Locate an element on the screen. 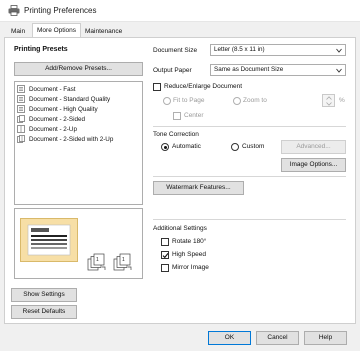  center-label: Center is located at coordinates (194, 115).